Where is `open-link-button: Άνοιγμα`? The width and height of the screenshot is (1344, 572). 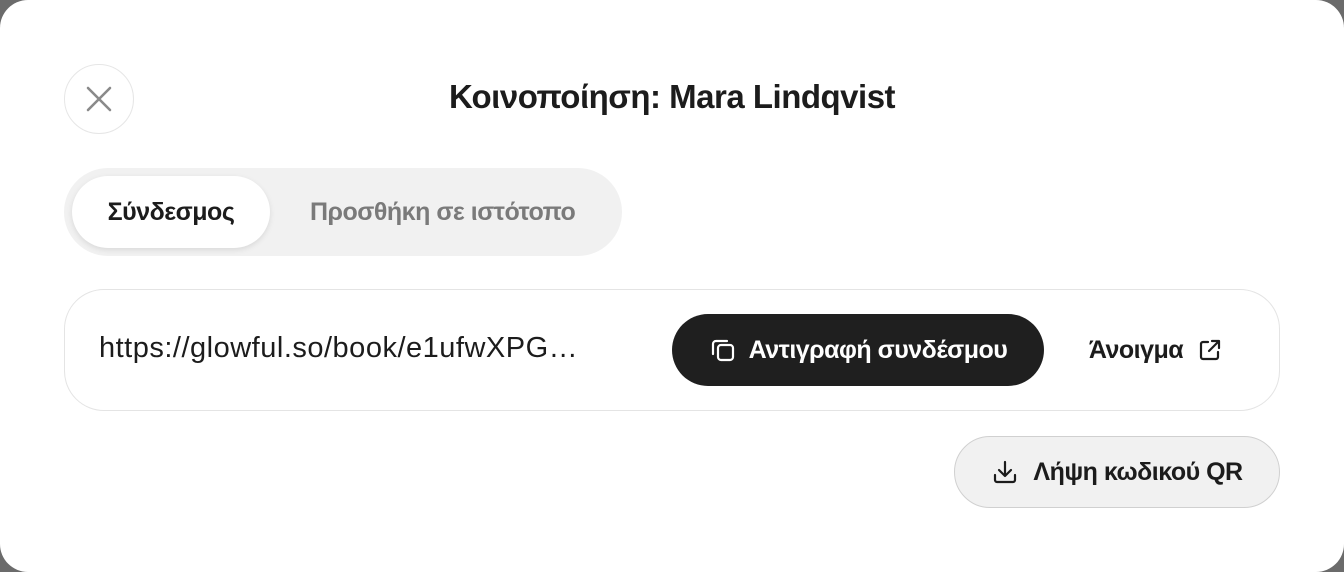 open-link-button: Άνοιγμα is located at coordinates (1156, 350).